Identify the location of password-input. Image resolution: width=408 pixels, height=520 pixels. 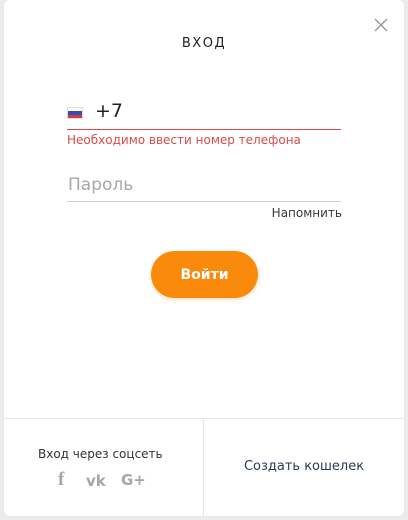
(204, 184).